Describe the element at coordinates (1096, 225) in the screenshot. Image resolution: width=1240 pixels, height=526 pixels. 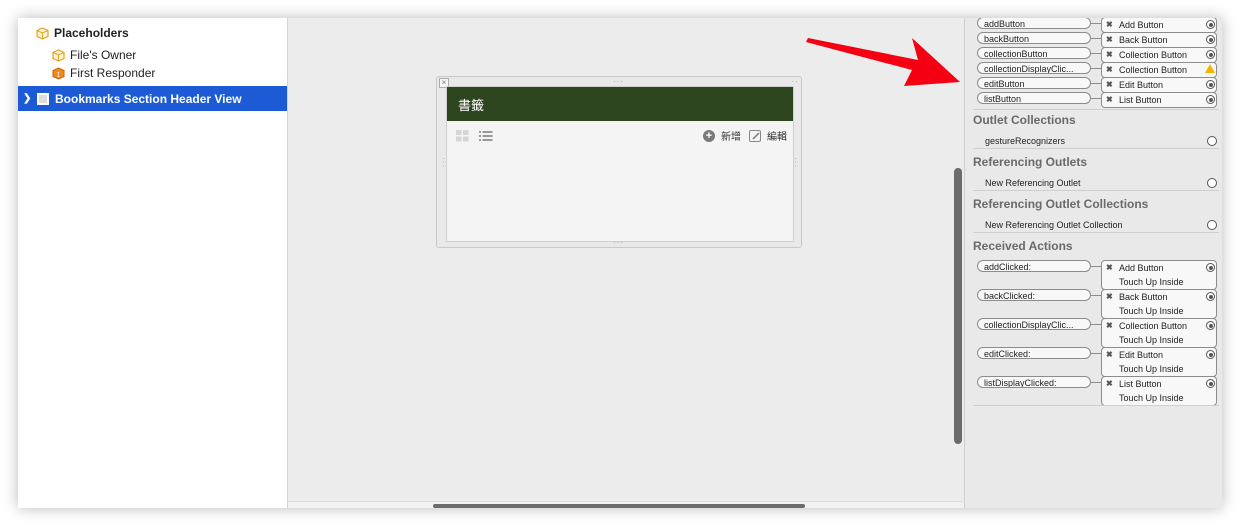
I see `referencing-outlet-collection-row: New Referencing Outlet Collection` at that location.